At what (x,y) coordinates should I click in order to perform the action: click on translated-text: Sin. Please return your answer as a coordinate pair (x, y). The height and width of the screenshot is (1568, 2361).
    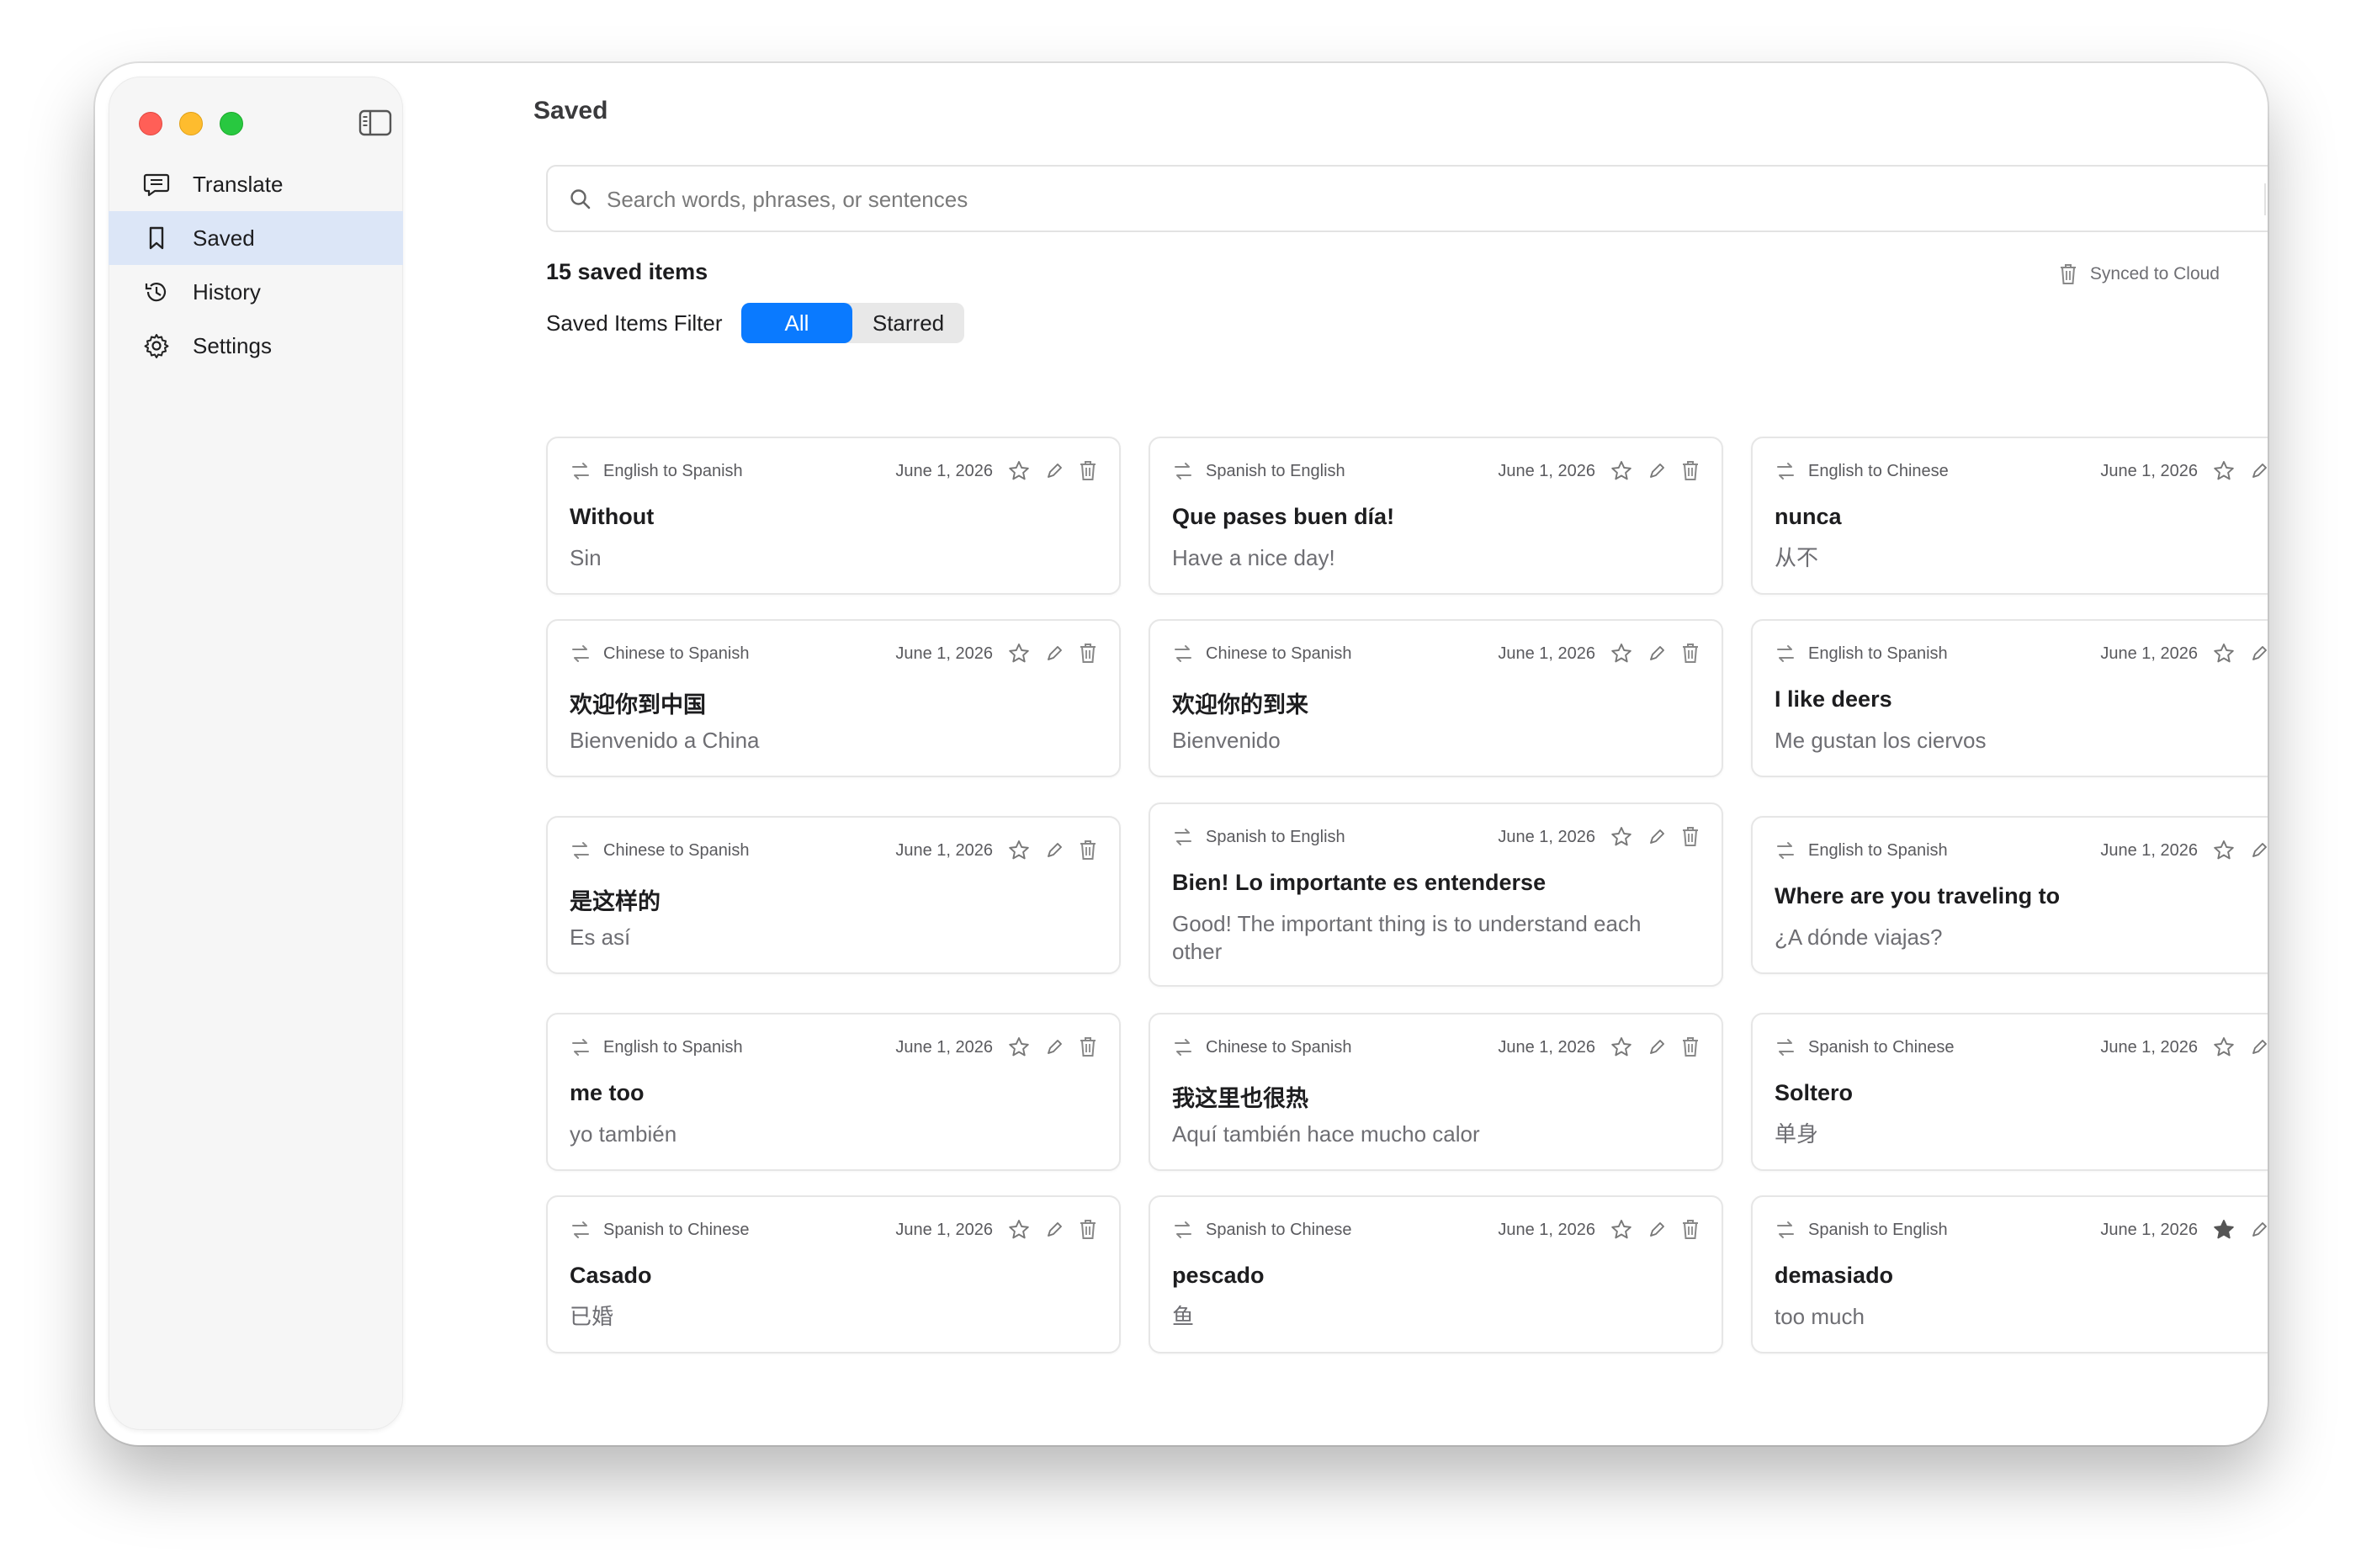
    Looking at the image, I should click on (586, 557).